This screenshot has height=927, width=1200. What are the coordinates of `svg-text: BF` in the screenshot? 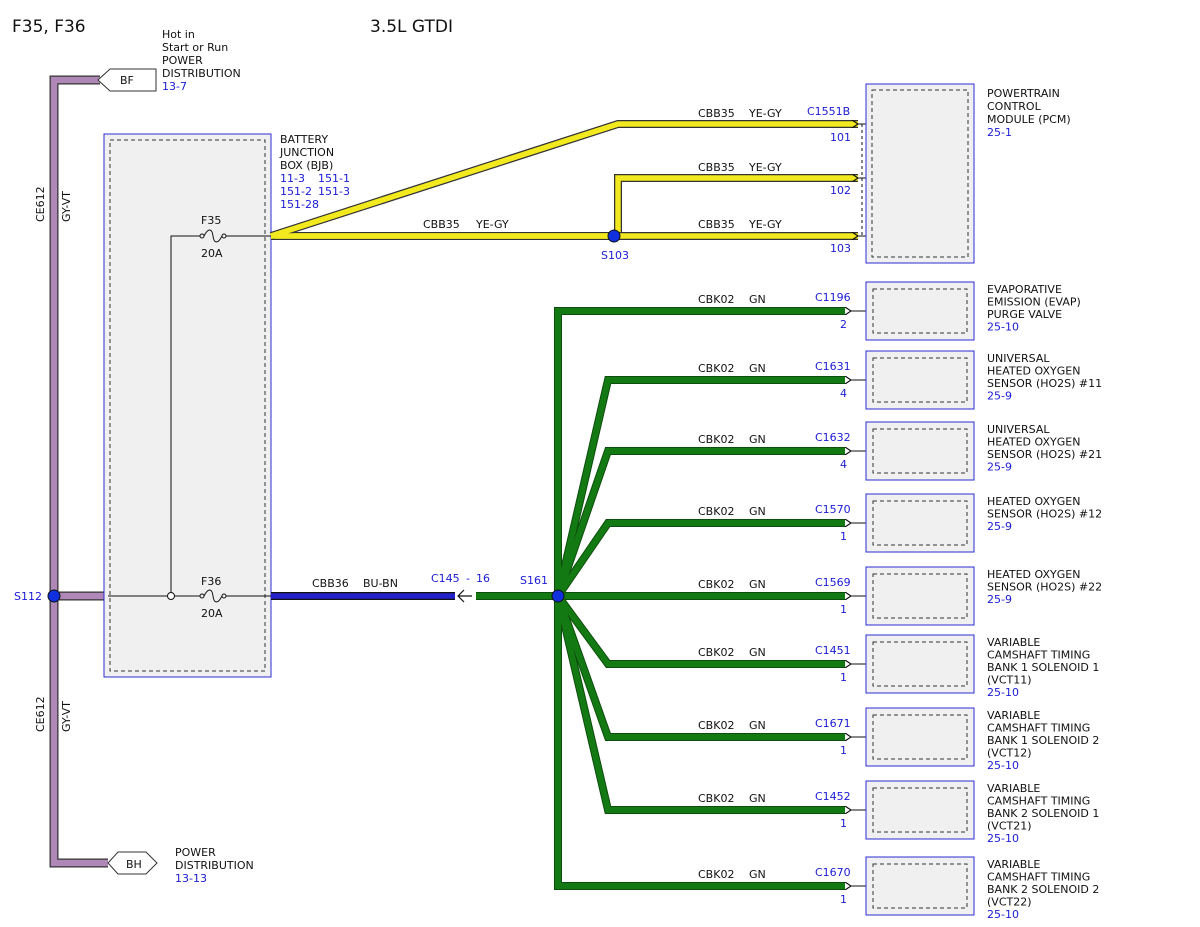 It's located at (127, 80).